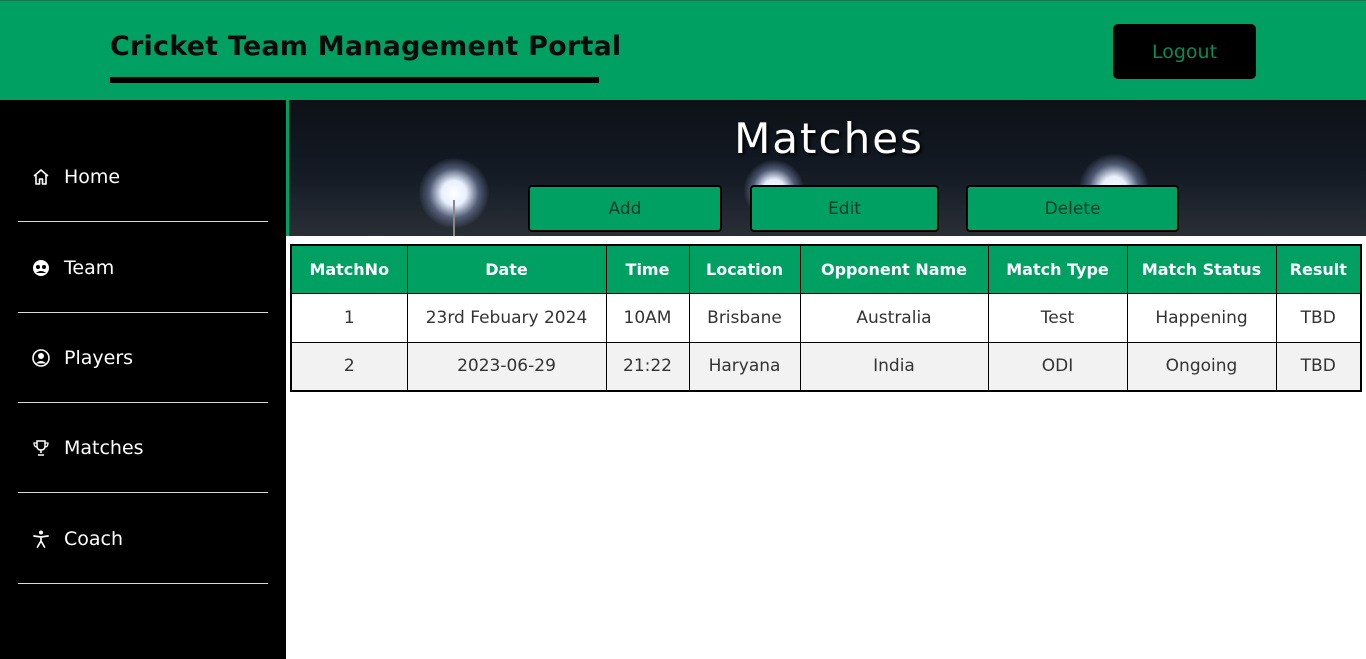 This screenshot has width=1366, height=659. Describe the element at coordinates (744, 366) in the screenshot. I see `table-cell: Haryana` at that location.